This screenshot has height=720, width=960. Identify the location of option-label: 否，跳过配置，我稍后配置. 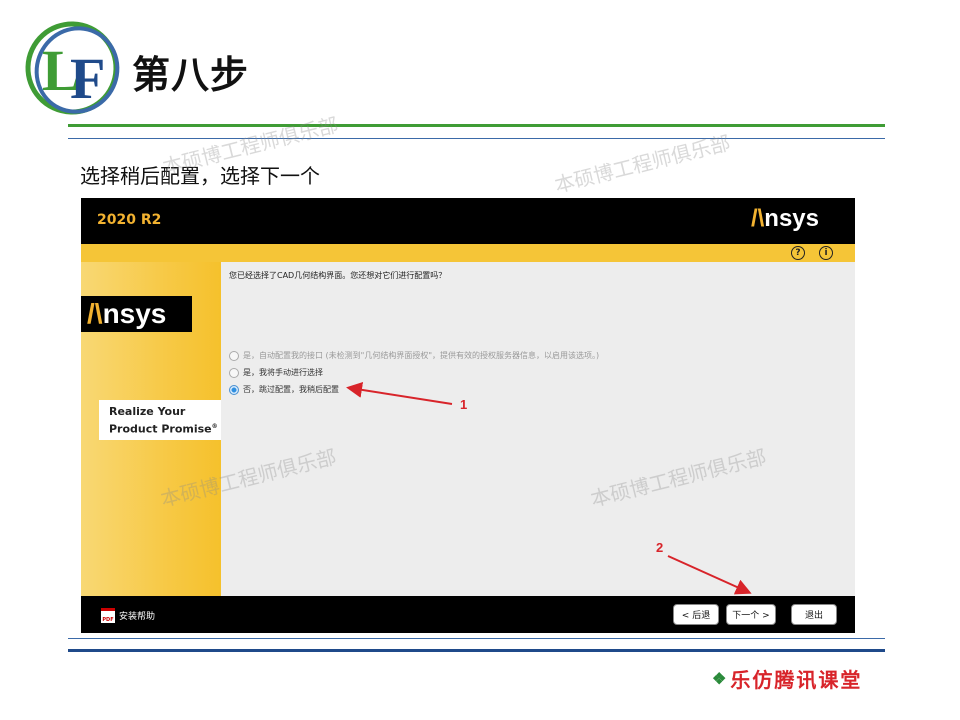
(291, 389).